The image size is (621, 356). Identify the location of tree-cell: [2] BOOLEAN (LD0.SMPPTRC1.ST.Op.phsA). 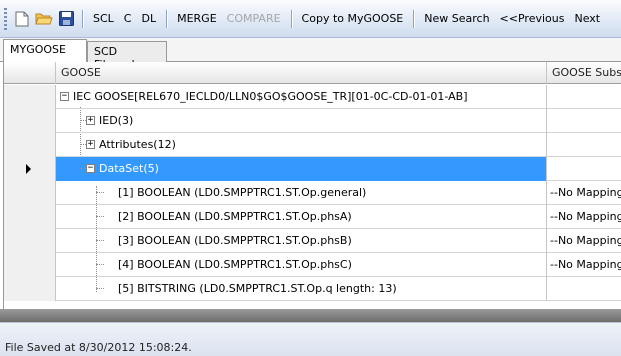
(301, 217).